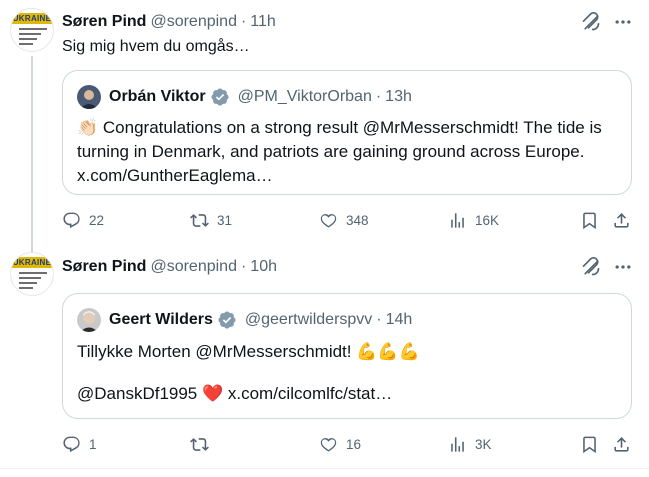 The width and height of the screenshot is (649, 477). What do you see at coordinates (225, 220) in the screenshot?
I see `repost-count: 31` at bounding box center [225, 220].